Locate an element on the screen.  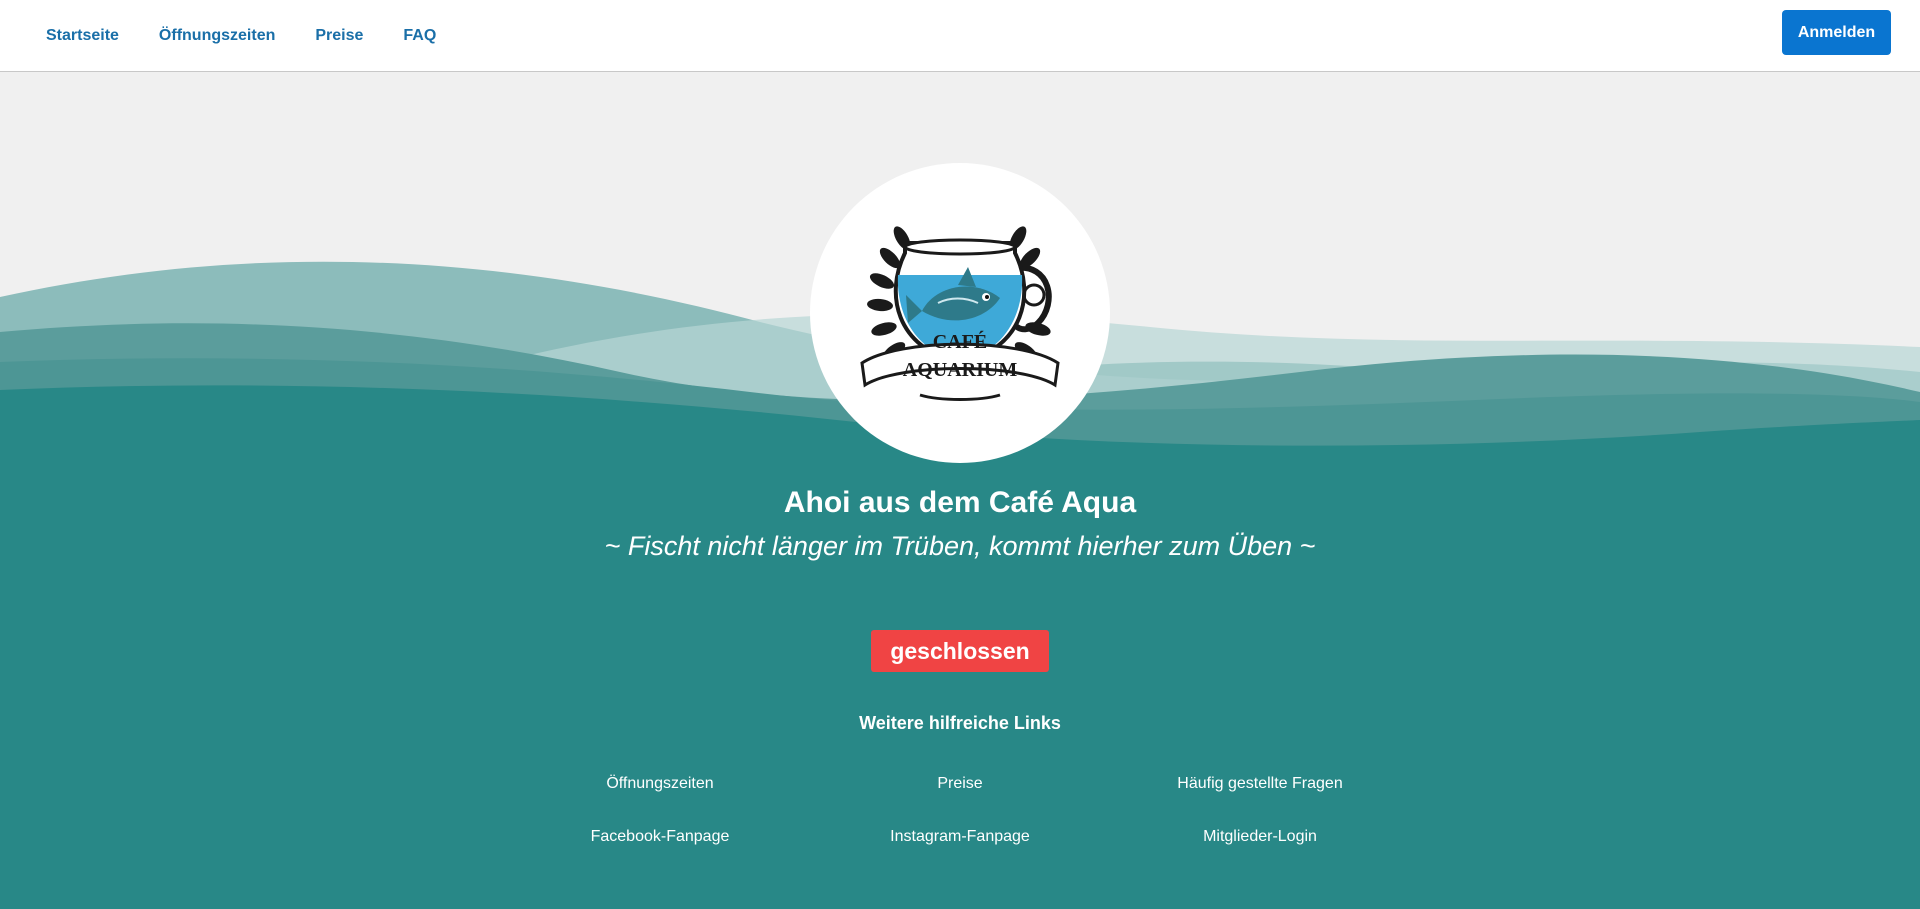
footer-link-faq: Häufig gestellte Fragen is located at coordinates (1260, 784).